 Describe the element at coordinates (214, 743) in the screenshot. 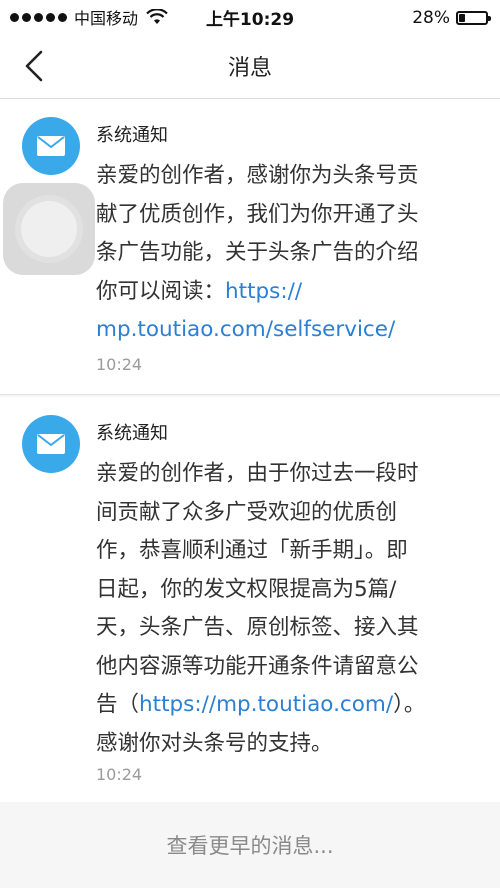

I see `message-line: 感谢你对头条号的支持。` at that location.